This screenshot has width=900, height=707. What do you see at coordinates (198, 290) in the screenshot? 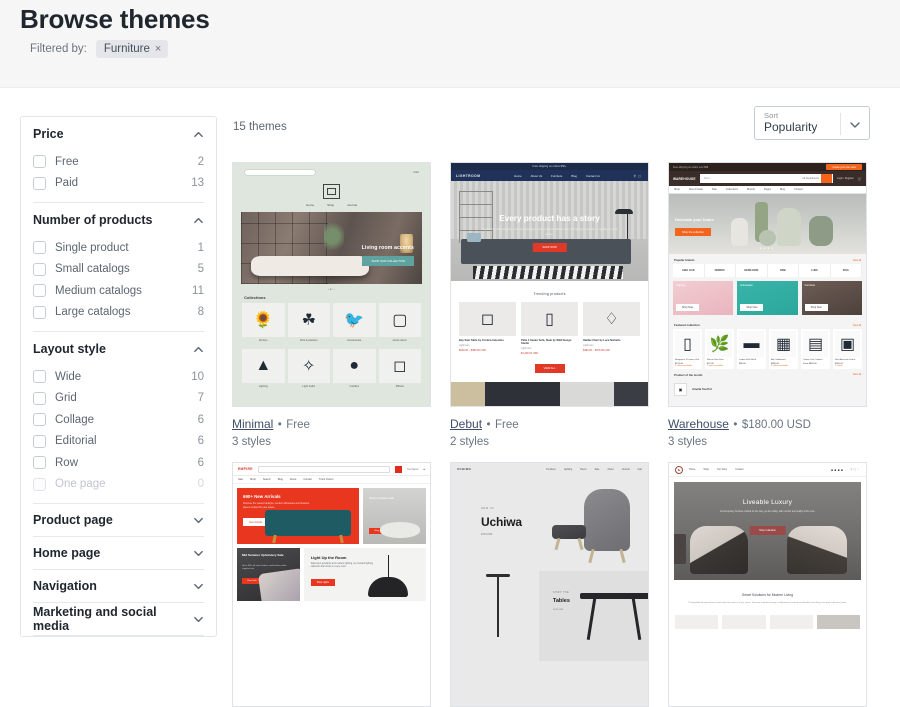
I see `filter-item-count: 11` at bounding box center [198, 290].